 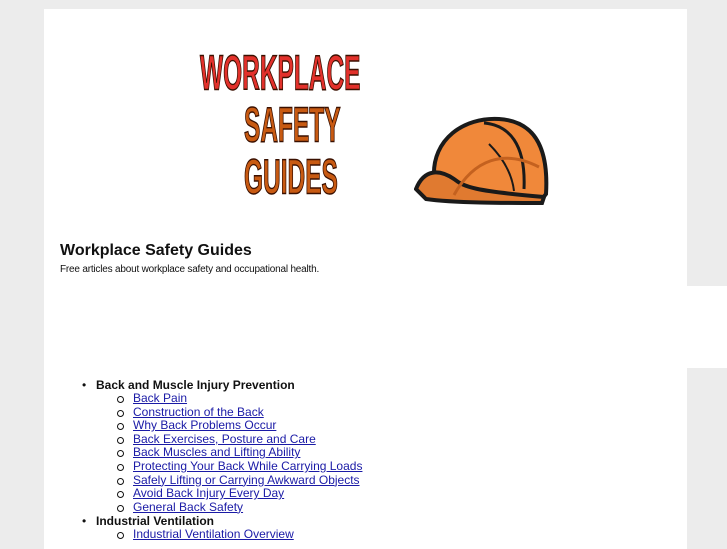 What do you see at coordinates (481, 161) in the screenshot?
I see `hardhat-icon` at bounding box center [481, 161].